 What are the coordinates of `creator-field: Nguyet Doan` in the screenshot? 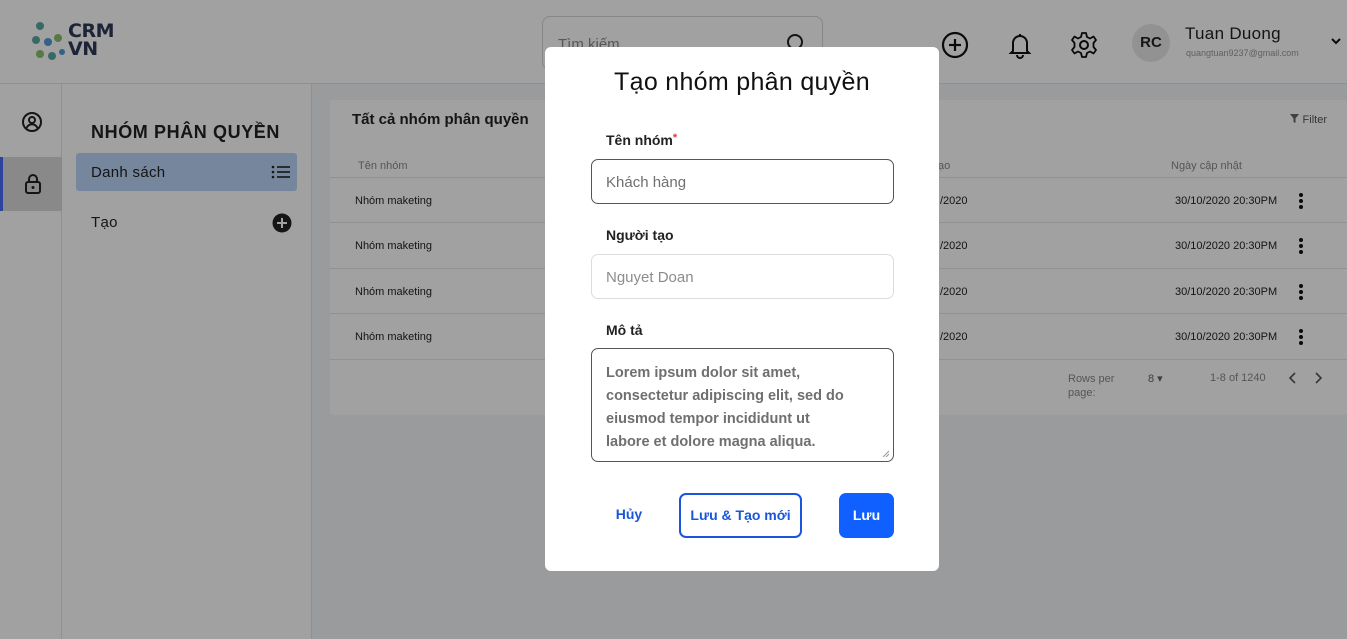 It's located at (742, 276).